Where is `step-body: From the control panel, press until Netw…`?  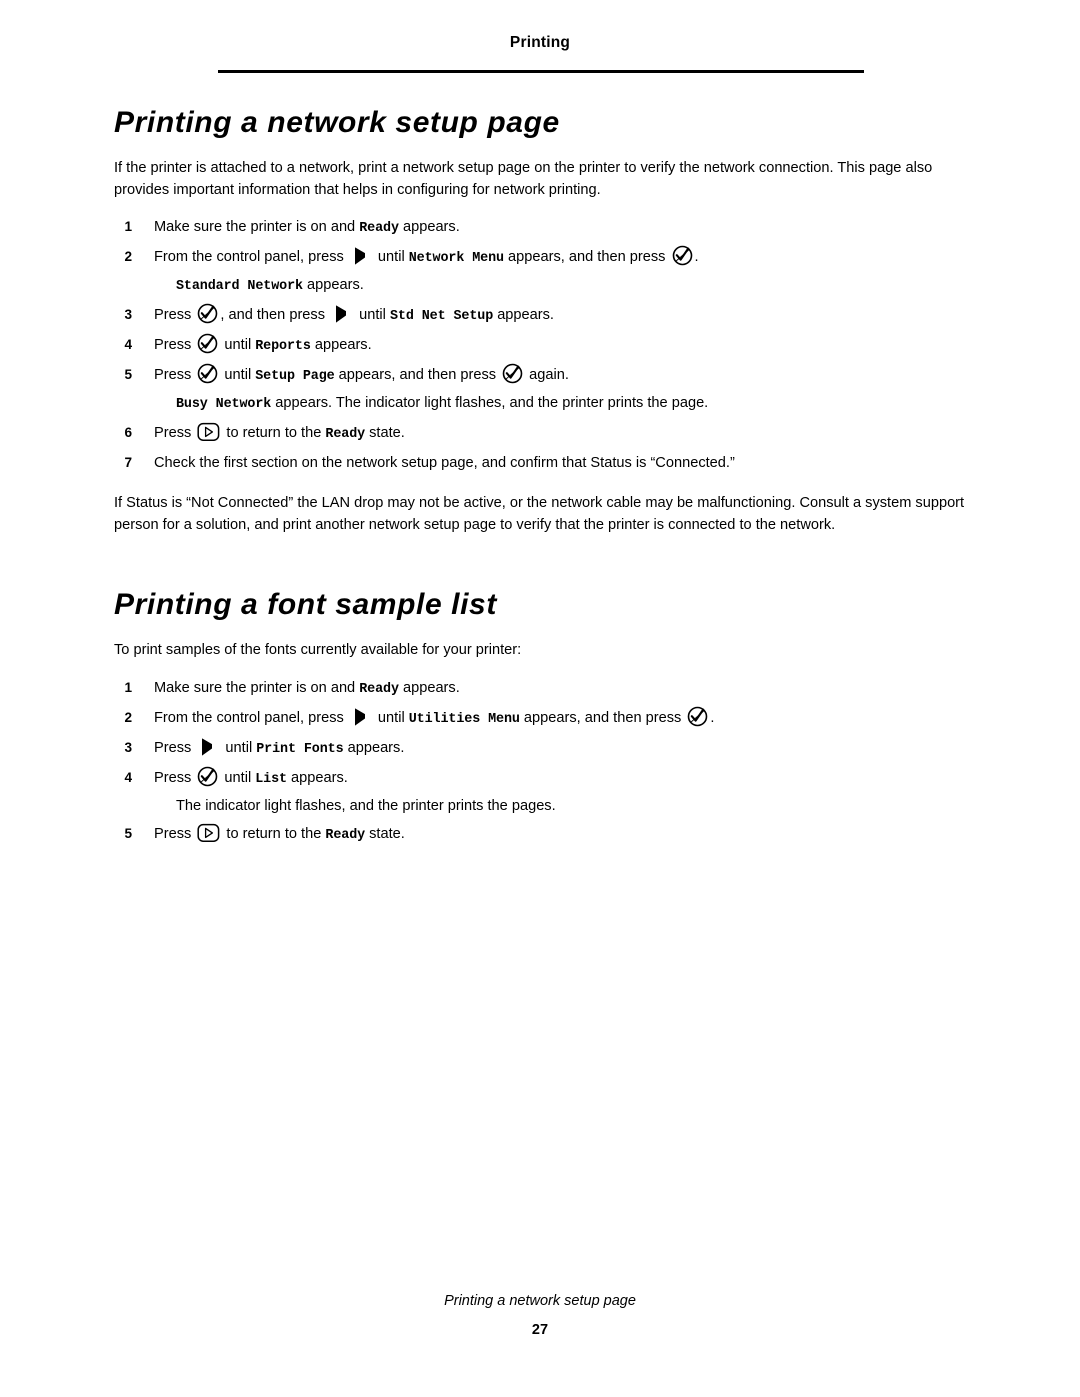 step-body: From the control panel, press until Netw… is located at coordinates (562, 258).